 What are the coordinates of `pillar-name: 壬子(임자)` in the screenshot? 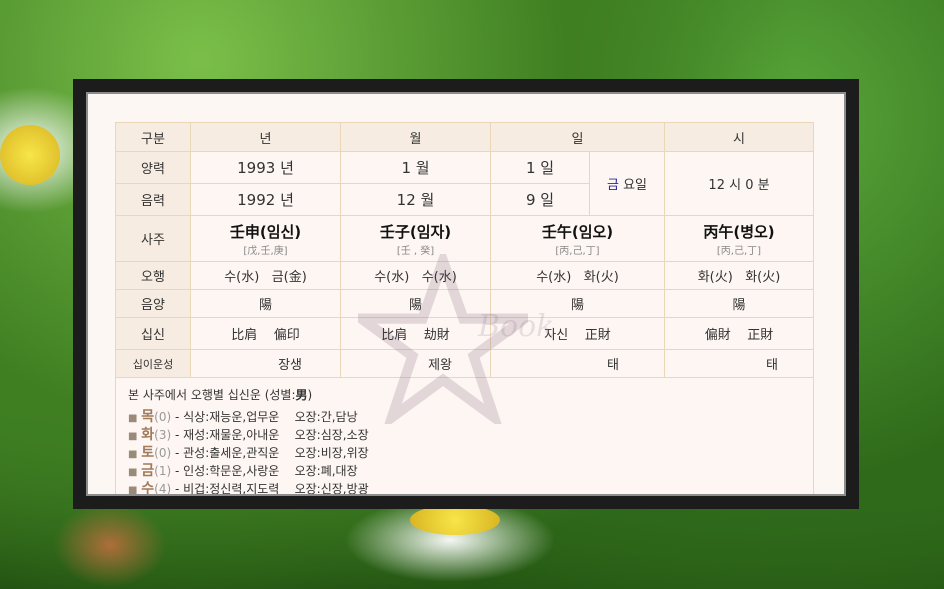 It's located at (415, 231).